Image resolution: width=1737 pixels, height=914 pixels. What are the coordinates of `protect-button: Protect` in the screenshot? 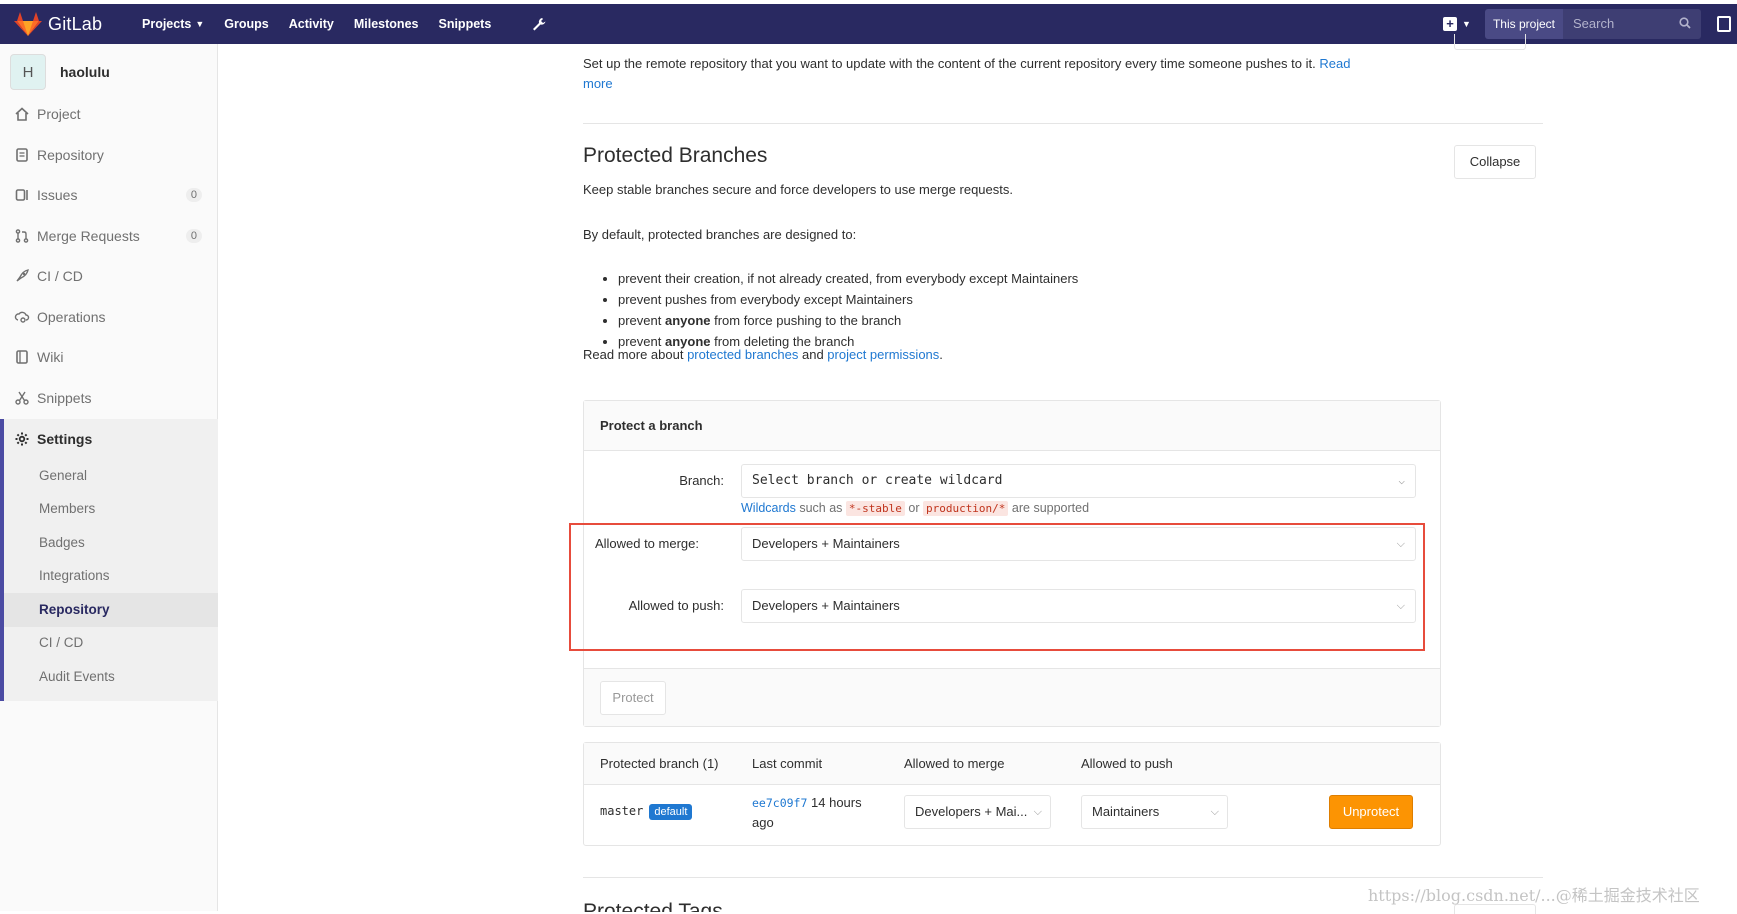 It's located at (633, 698).